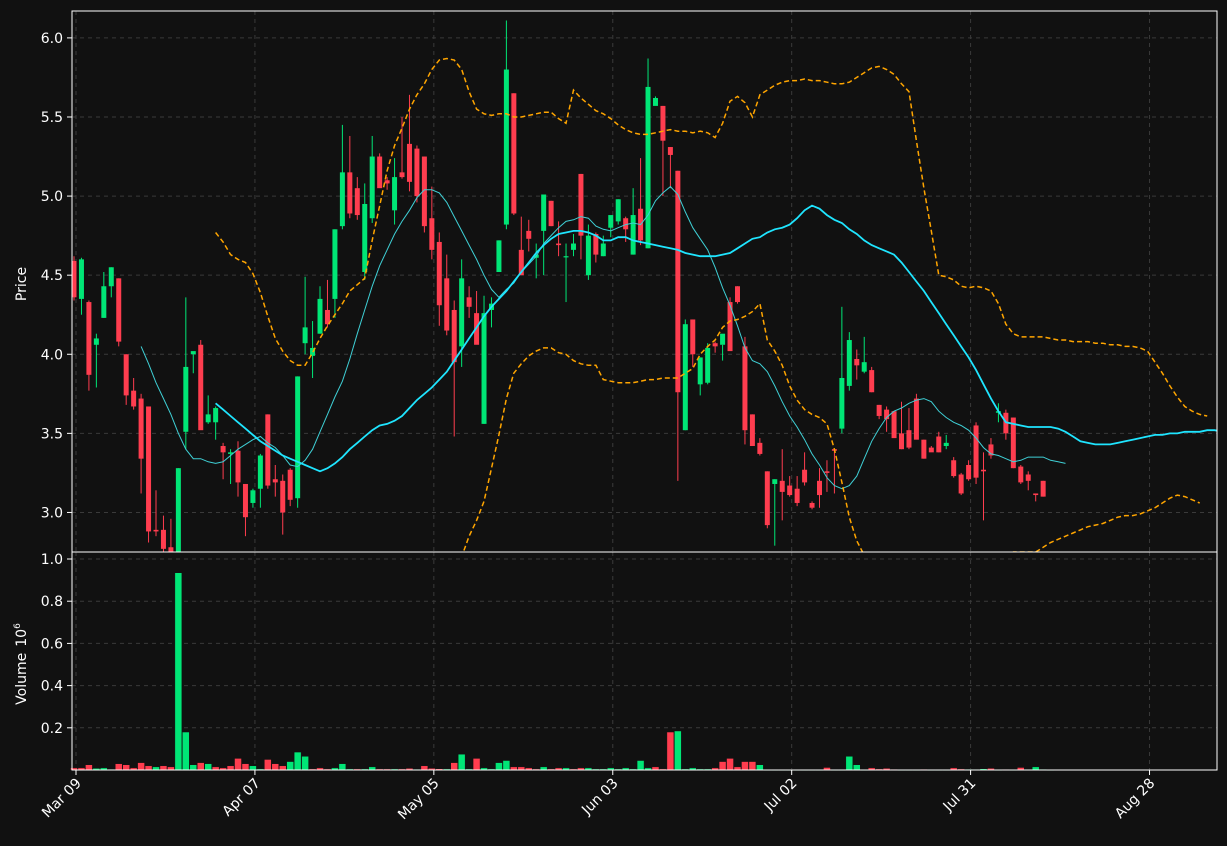  What do you see at coordinates (52, 729) in the screenshot?
I see `volume-ytick-label: 0.2` at bounding box center [52, 729].